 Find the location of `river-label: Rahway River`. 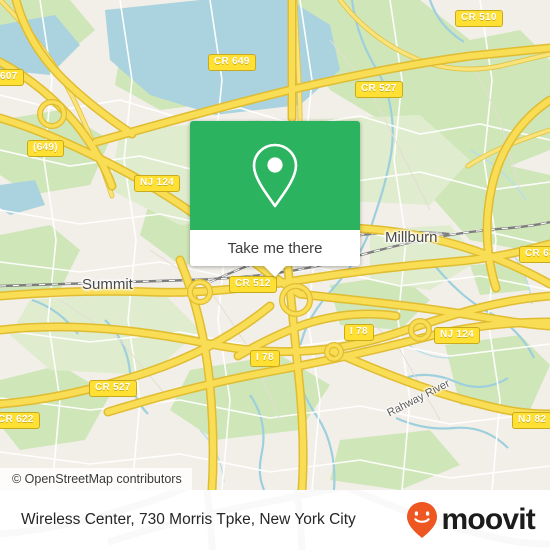

river-label: Rahway River is located at coordinates (418, 398).